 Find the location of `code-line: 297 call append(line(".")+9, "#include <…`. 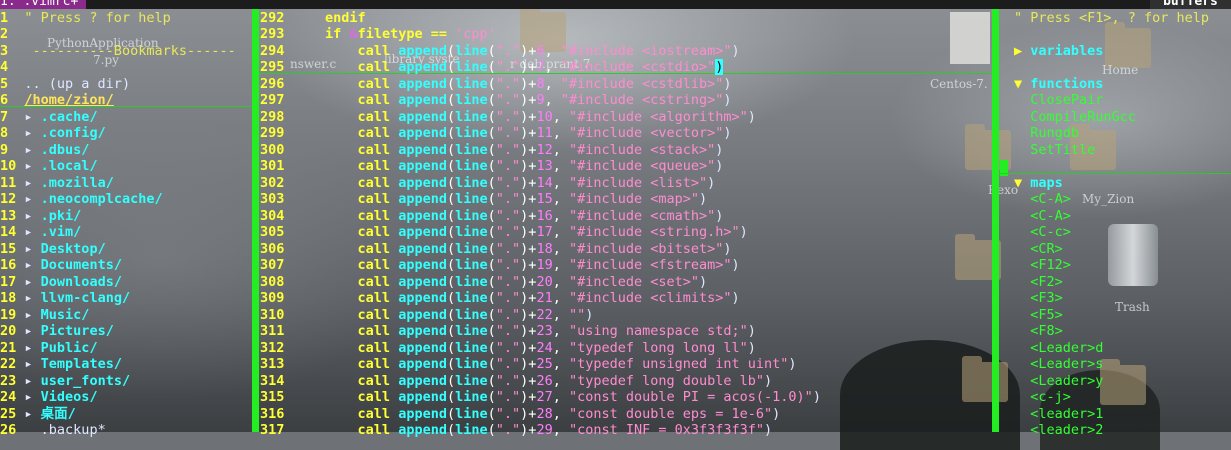

code-line: 297 call append(line(".")+9, "#include <… is located at coordinates (496, 100).